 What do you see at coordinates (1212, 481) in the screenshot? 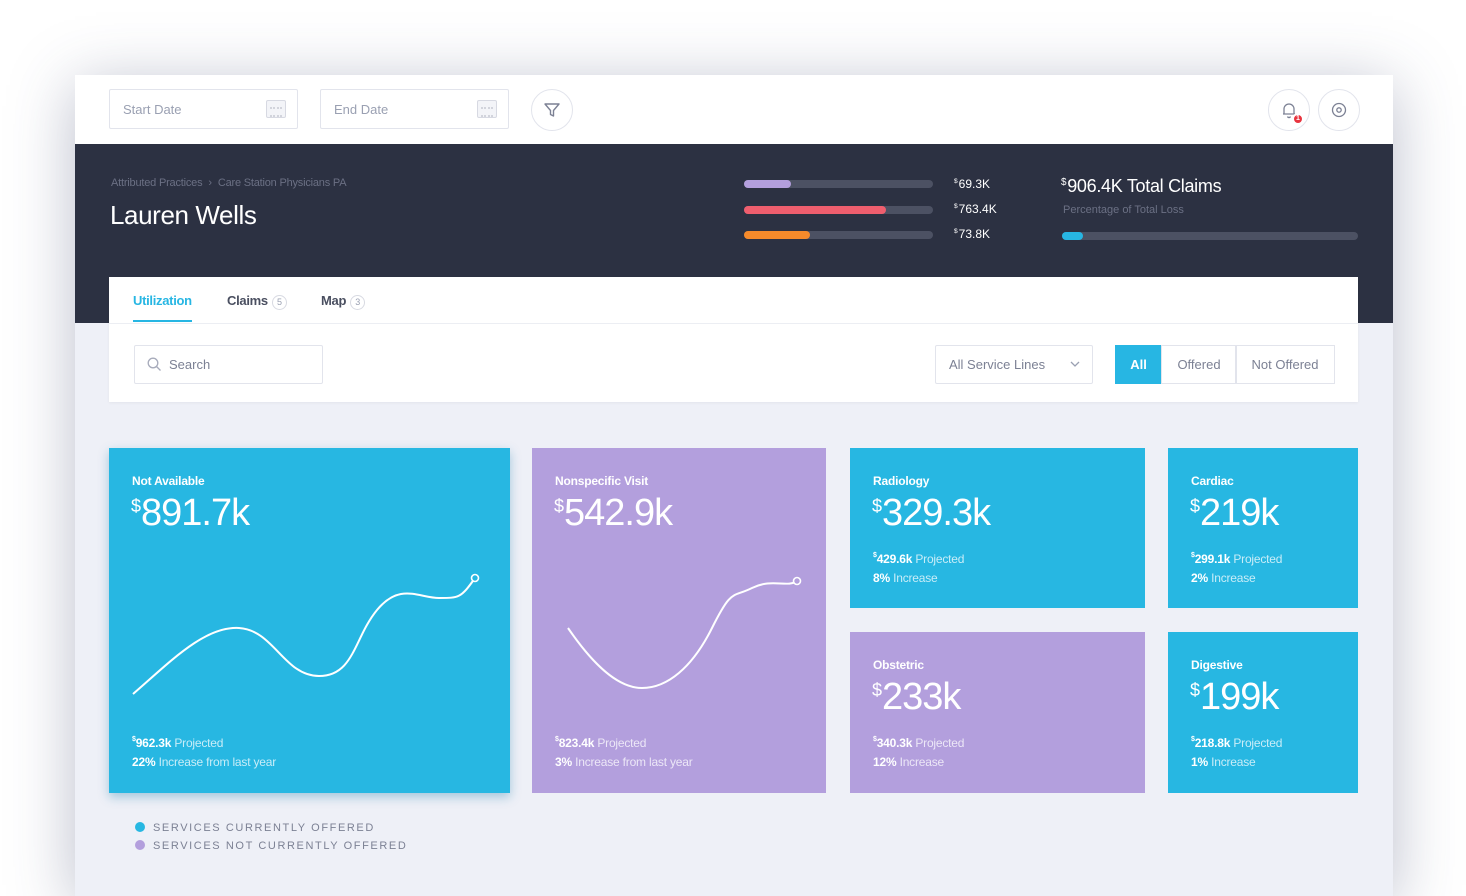
I see `card-label: Cardiac` at bounding box center [1212, 481].